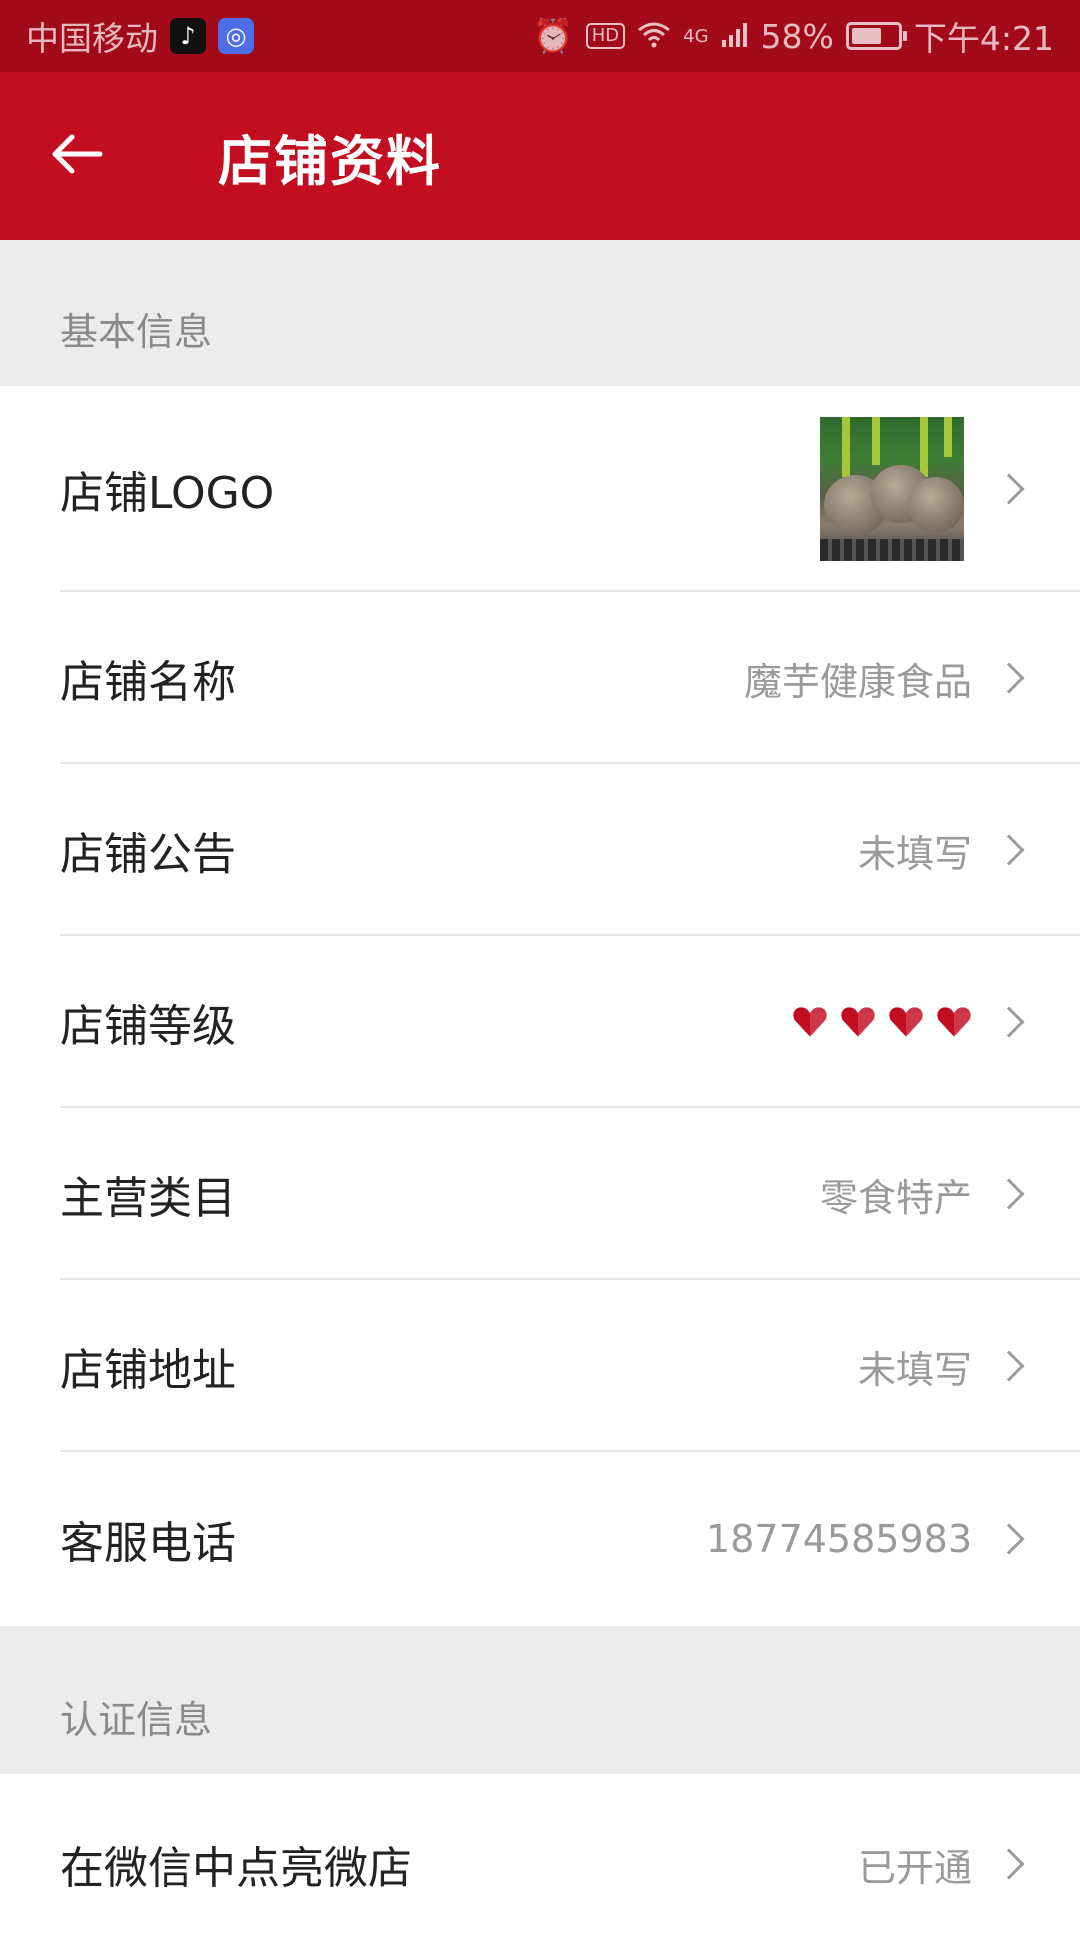 This screenshot has height=1954, width=1080. I want to click on section-title: 基本信息, so click(136, 332).